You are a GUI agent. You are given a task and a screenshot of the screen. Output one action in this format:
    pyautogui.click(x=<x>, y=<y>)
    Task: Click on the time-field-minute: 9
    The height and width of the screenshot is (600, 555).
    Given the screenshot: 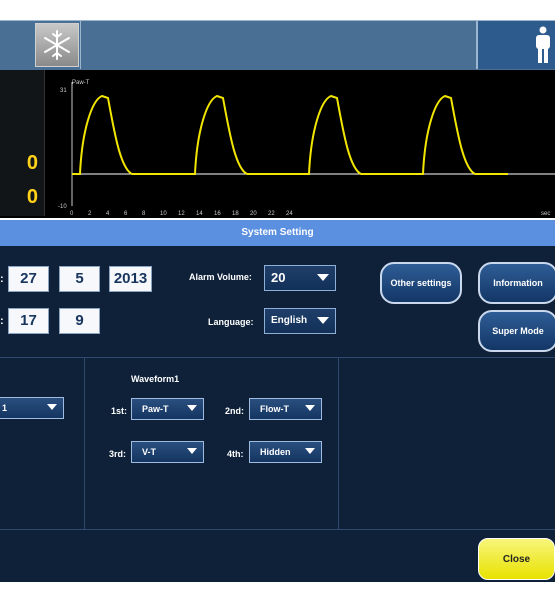 What is the action you would take?
    pyautogui.click(x=79, y=321)
    